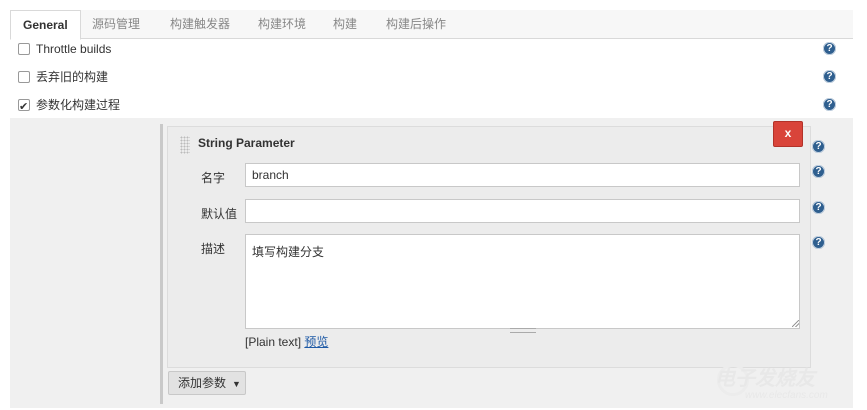 The image size is (867, 410). I want to click on plain-text-label: [Plain text], so click(273, 342).